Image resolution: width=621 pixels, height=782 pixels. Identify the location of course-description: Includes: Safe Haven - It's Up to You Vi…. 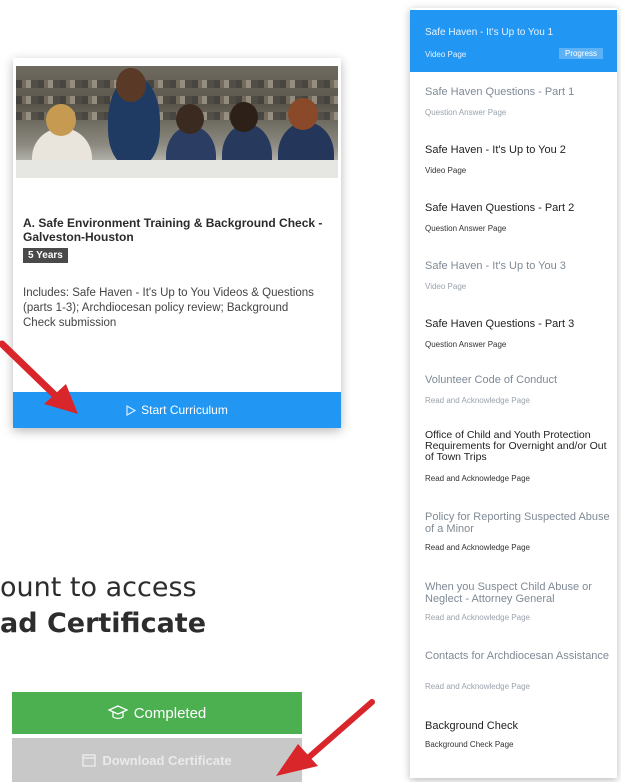
(168, 308).